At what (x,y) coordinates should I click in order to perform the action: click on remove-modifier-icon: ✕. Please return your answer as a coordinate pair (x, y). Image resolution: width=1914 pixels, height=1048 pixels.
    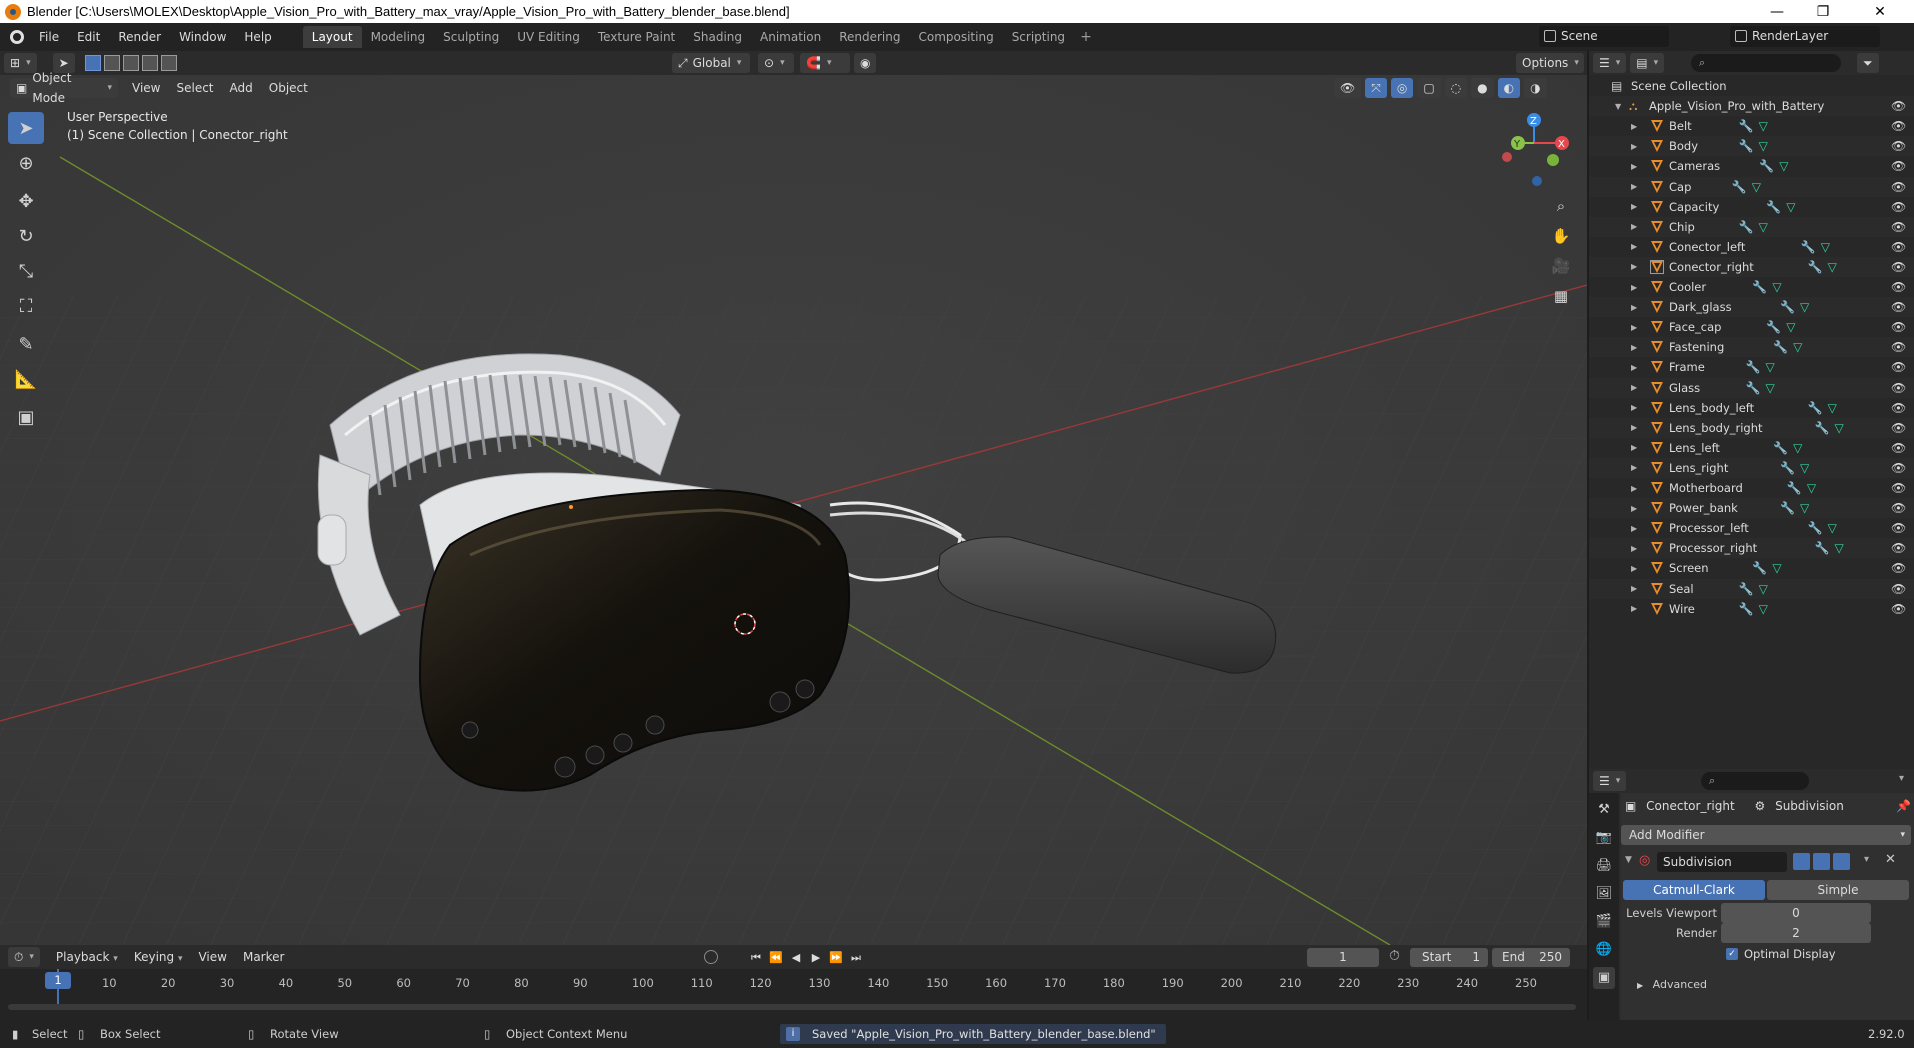
    Looking at the image, I should click on (1890, 859).